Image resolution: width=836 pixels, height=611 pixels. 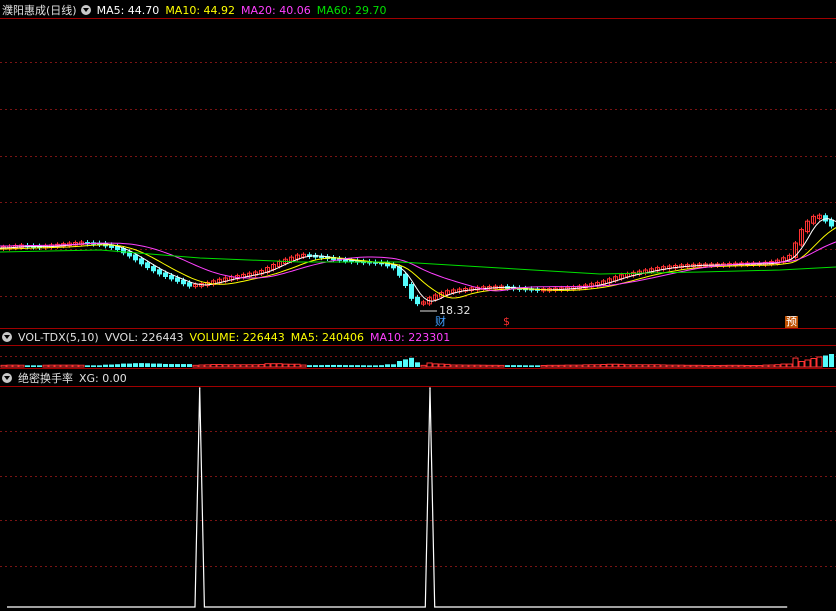 I want to click on volume-readout: VOLUME: 226443, so click(x=237, y=337).